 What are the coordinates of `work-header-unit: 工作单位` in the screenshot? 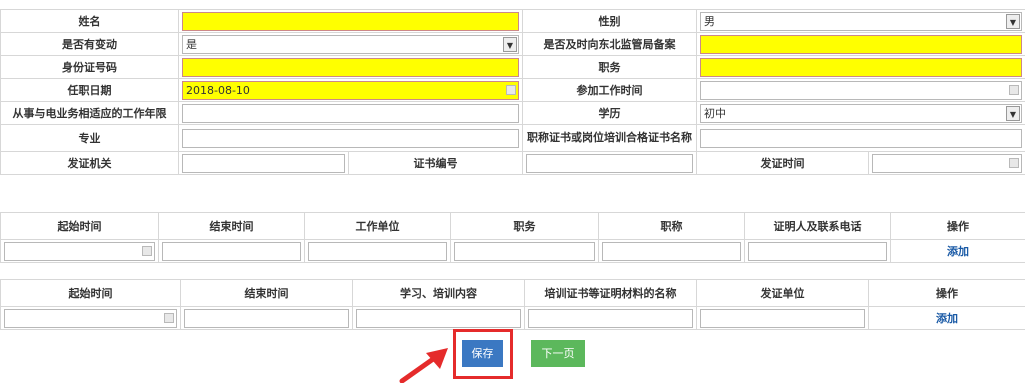 It's located at (377, 226).